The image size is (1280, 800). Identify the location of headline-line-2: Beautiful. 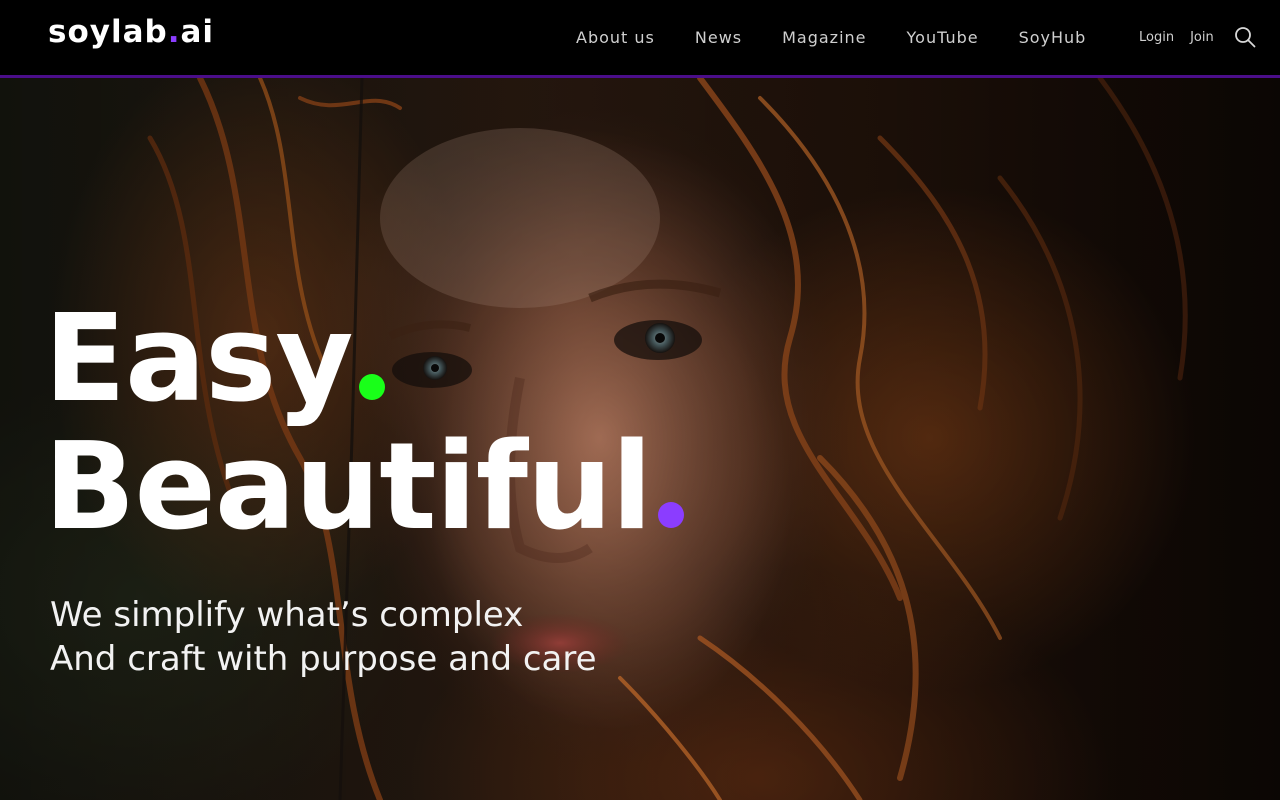
(364, 488).